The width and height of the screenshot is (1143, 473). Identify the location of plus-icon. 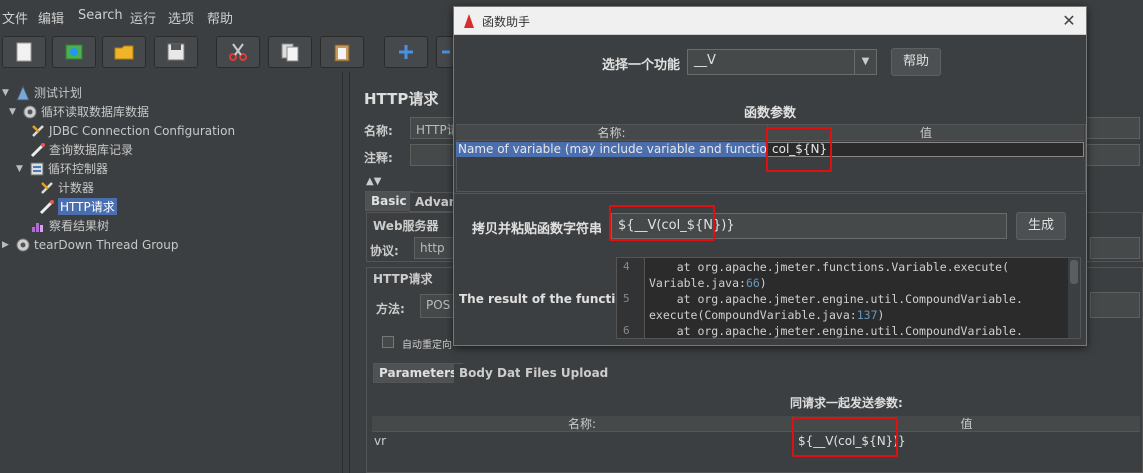
(406, 52).